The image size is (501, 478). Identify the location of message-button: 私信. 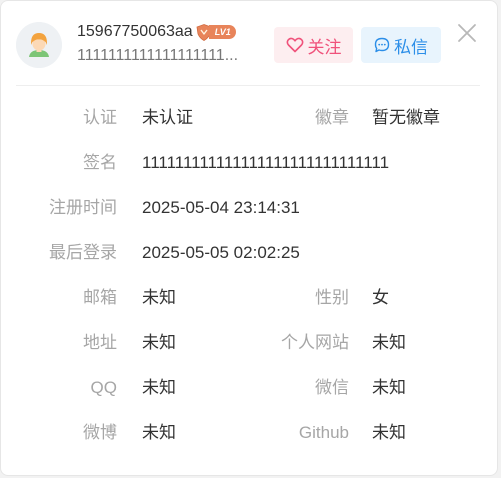
(401, 45).